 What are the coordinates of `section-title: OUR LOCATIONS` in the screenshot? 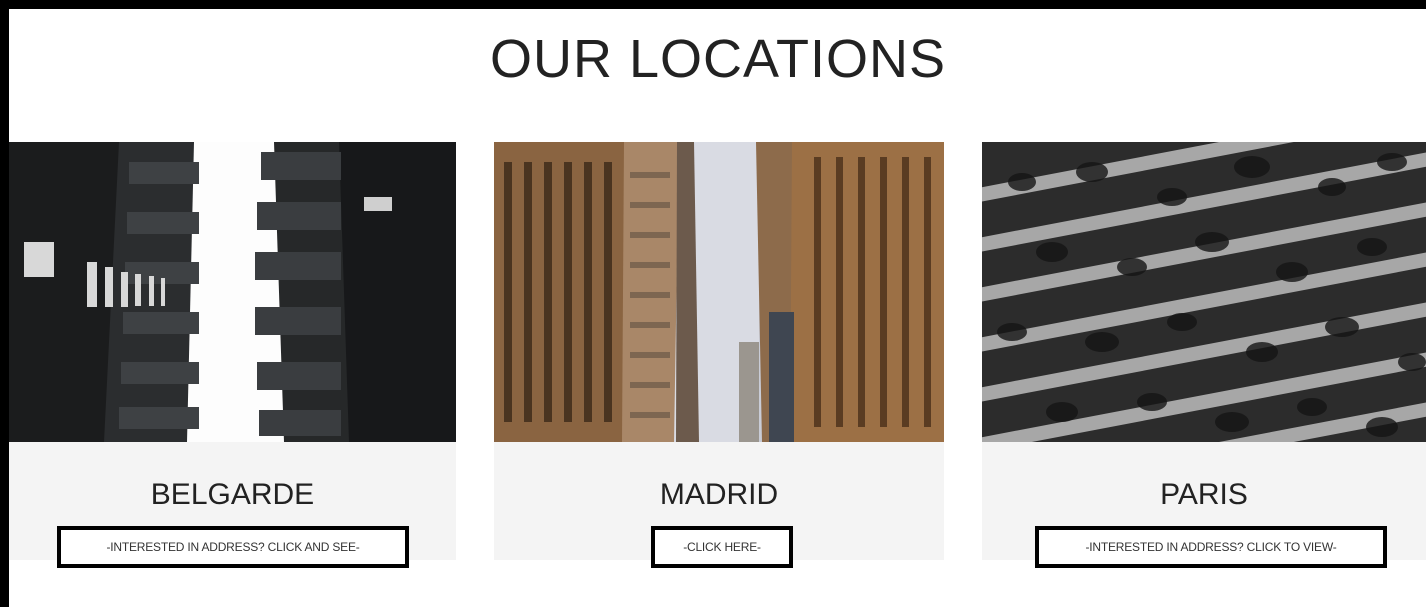 It's located at (718, 59).